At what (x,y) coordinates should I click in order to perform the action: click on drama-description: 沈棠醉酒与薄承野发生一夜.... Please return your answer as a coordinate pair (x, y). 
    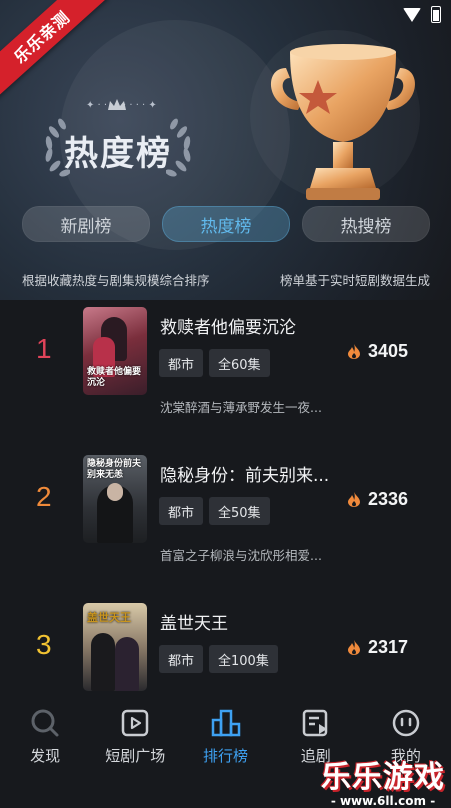
    Looking at the image, I should click on (241, 407).